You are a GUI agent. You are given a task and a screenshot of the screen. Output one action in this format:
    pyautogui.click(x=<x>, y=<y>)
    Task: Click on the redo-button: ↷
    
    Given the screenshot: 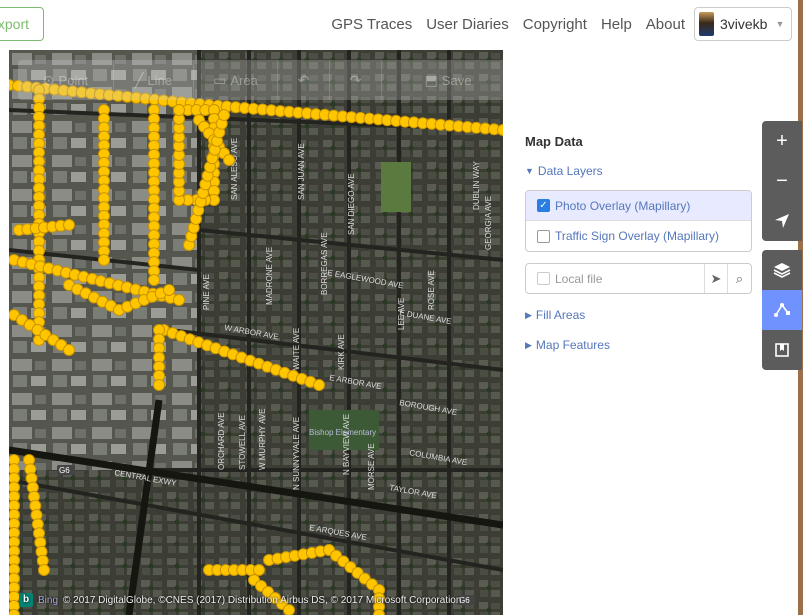 What is the action you would take?
    pyautogui.click(x=356, y=80)
    